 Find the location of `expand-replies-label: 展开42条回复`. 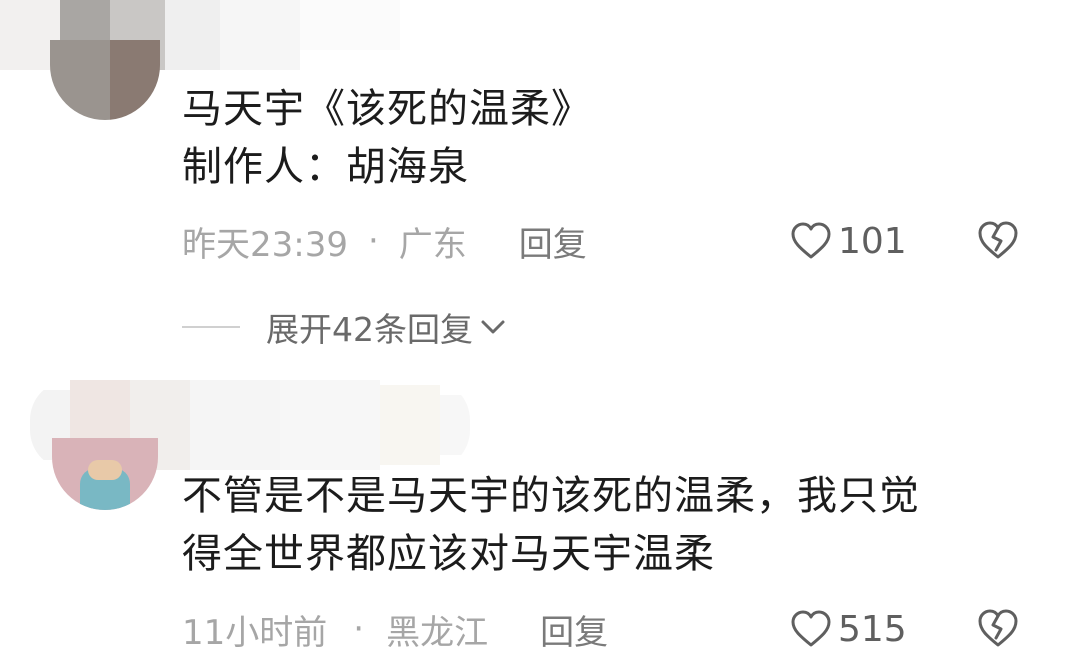

expand-replies-label: 展开42条回复 is located at coordinates (369, 329).